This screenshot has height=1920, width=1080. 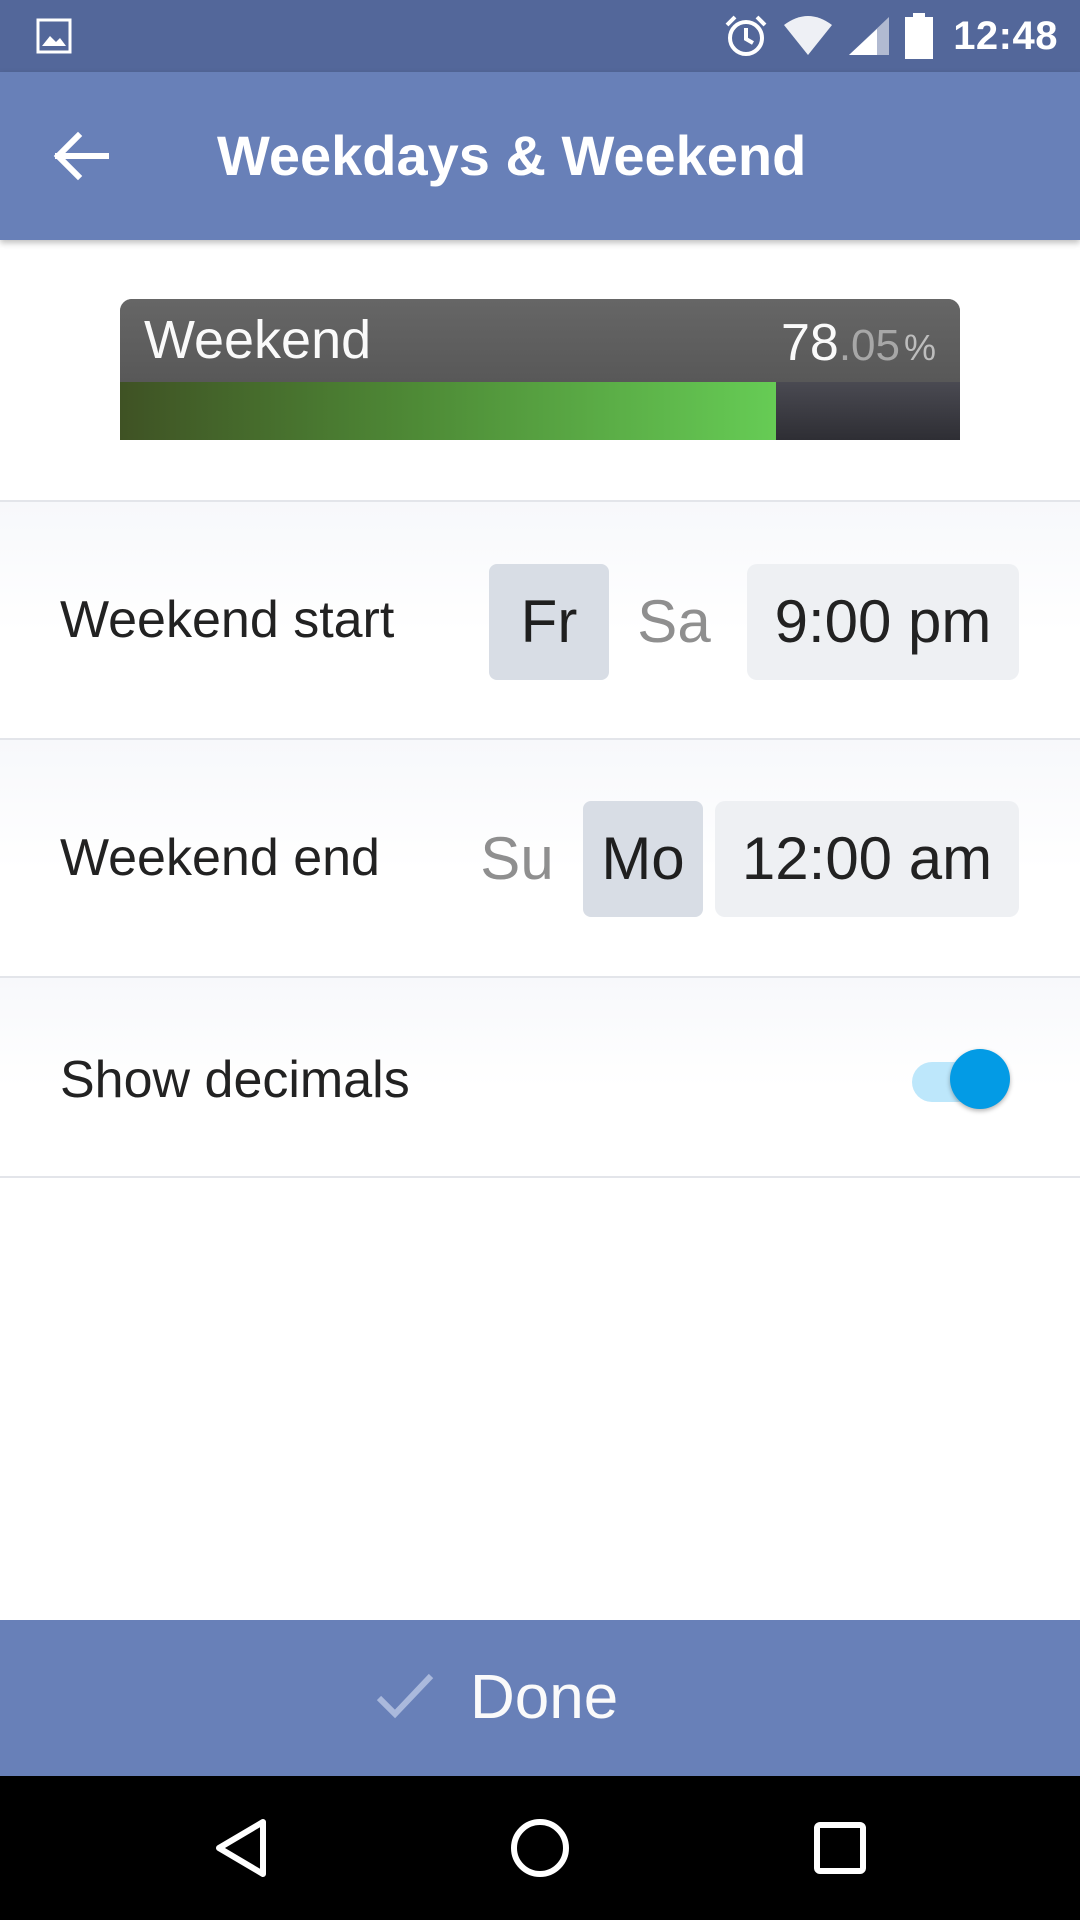 What do you see at coordinates (883, 622) in the screenshot?
I see `weekend-start-time: 9:00 pm` at bounding box center [883, 622].